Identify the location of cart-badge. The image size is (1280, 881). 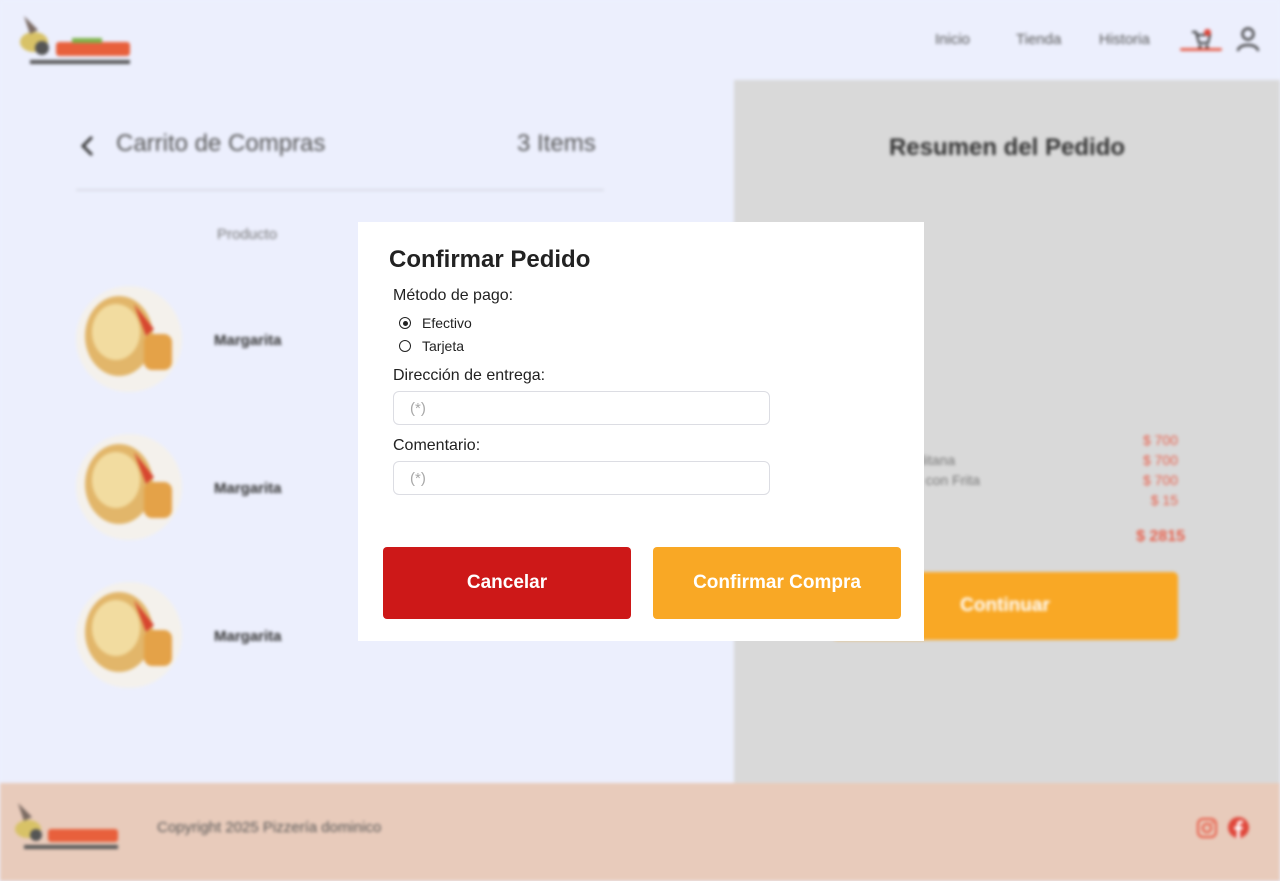
(1207, 32).